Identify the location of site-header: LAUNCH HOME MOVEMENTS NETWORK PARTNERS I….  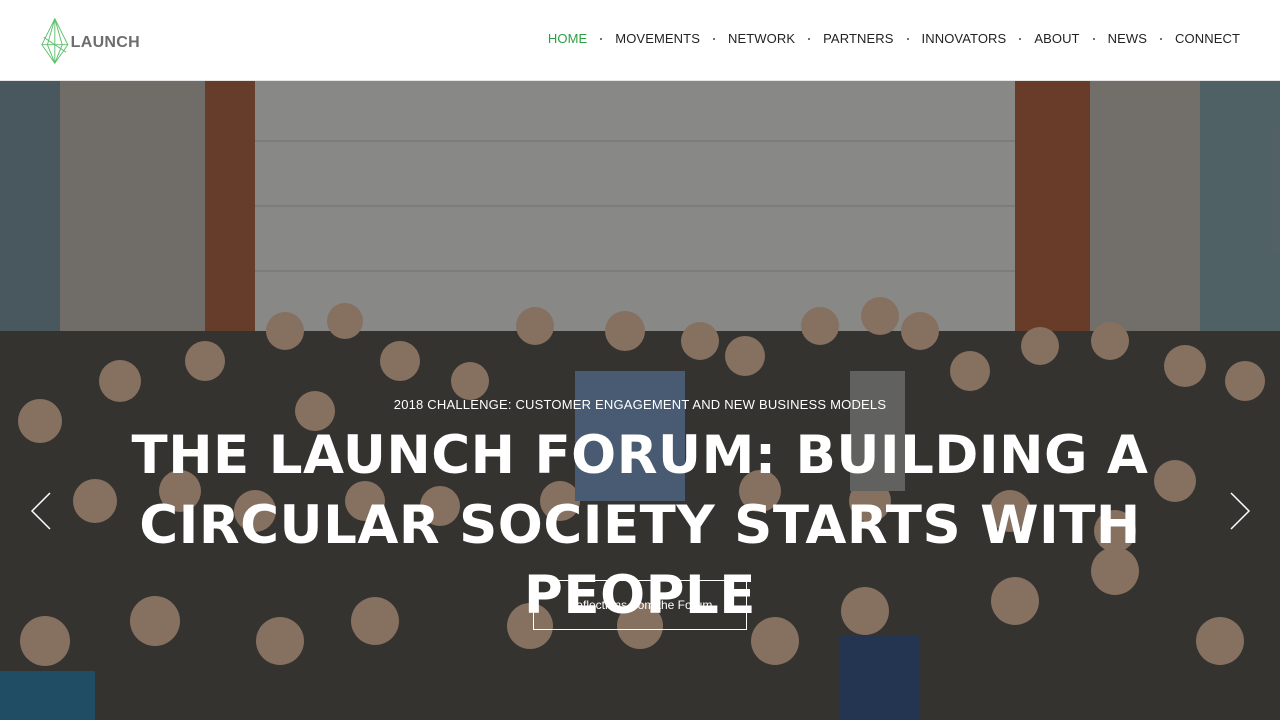
(640, 40).